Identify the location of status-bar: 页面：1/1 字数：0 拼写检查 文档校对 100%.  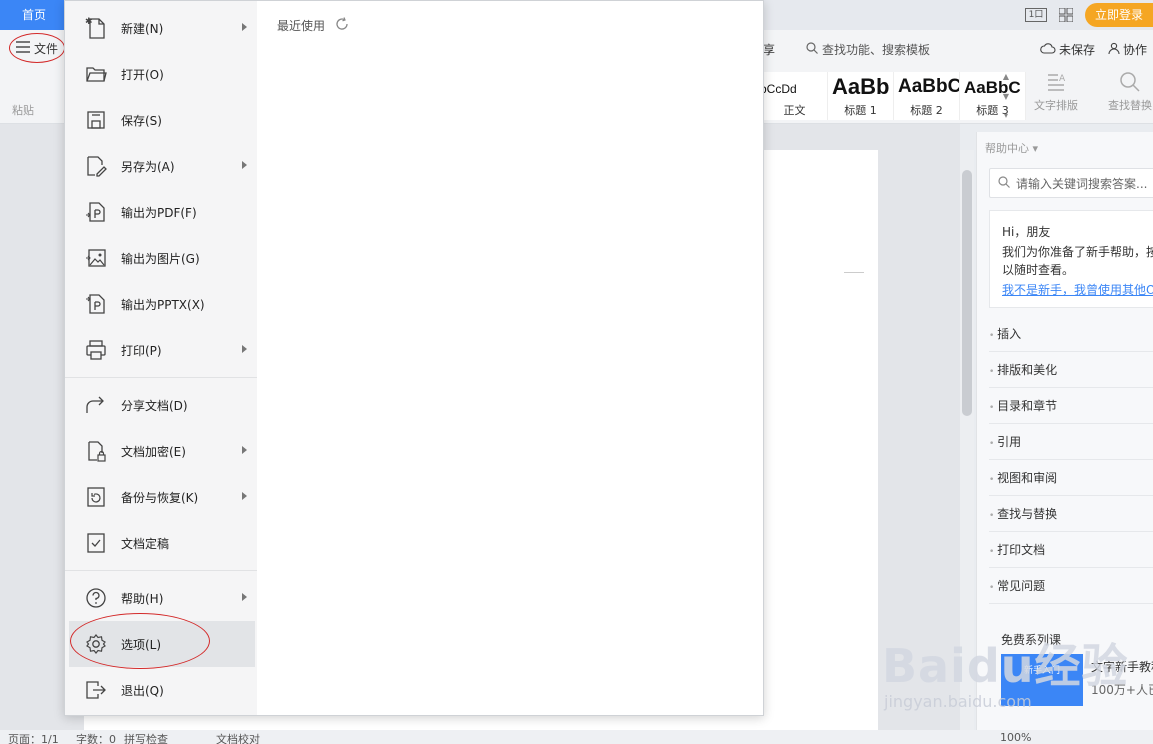
(576, 737).